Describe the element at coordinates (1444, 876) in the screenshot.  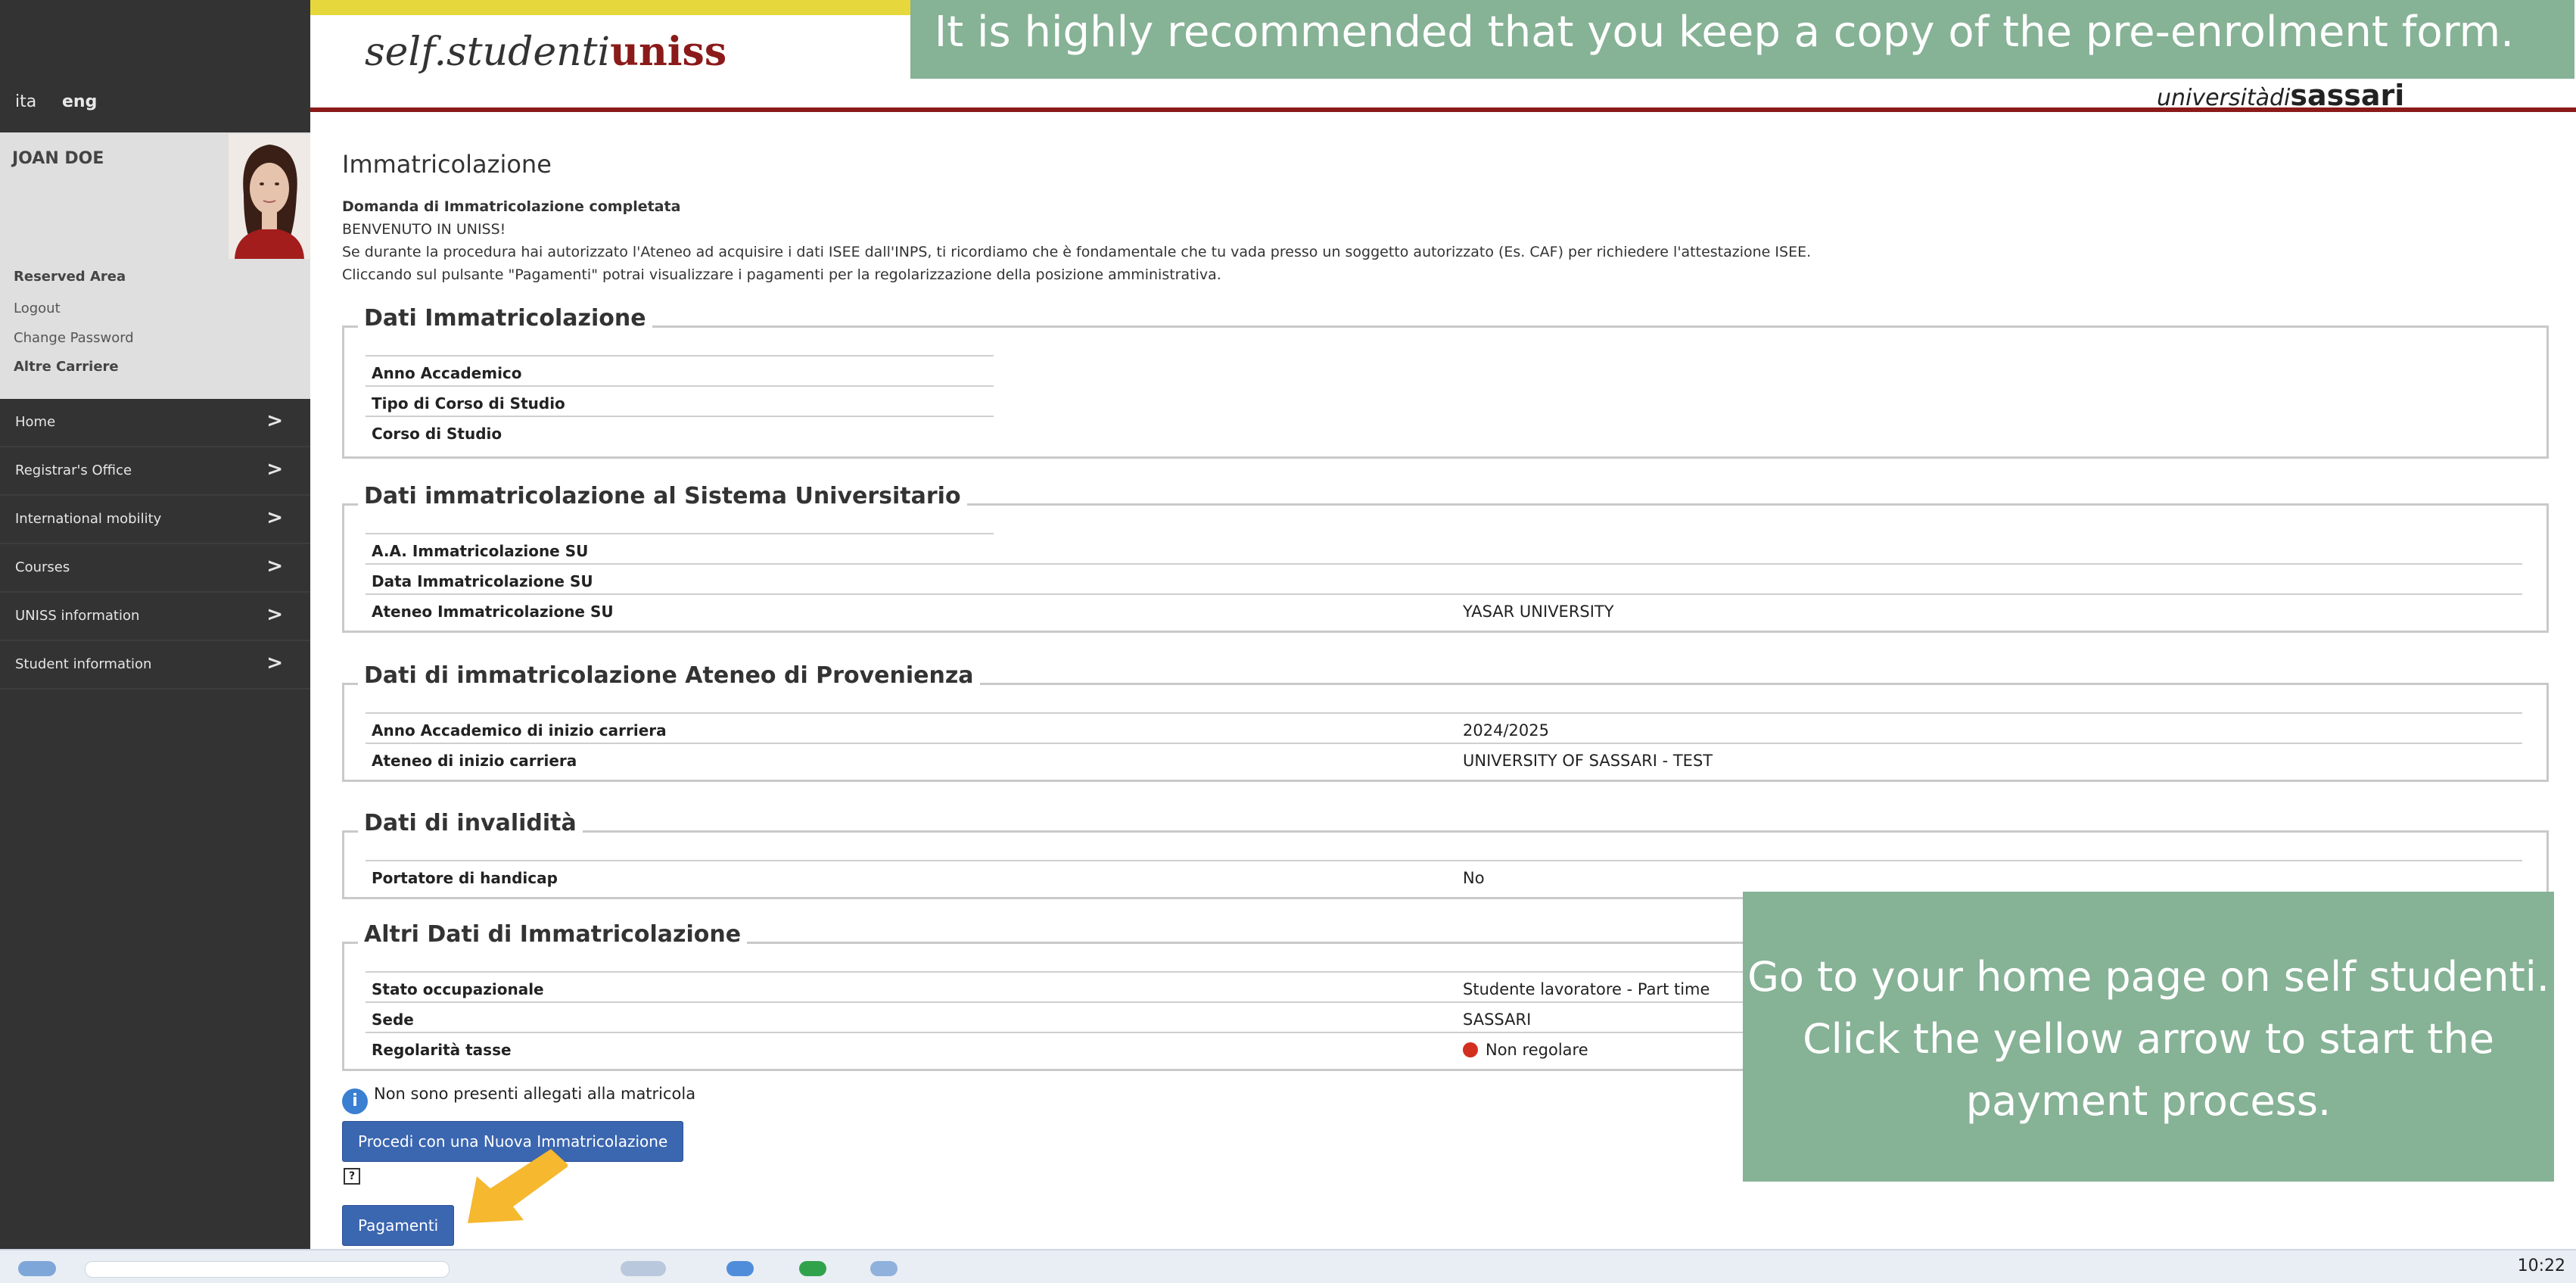
I see `data-row: Portatore di handicap No` at that location.